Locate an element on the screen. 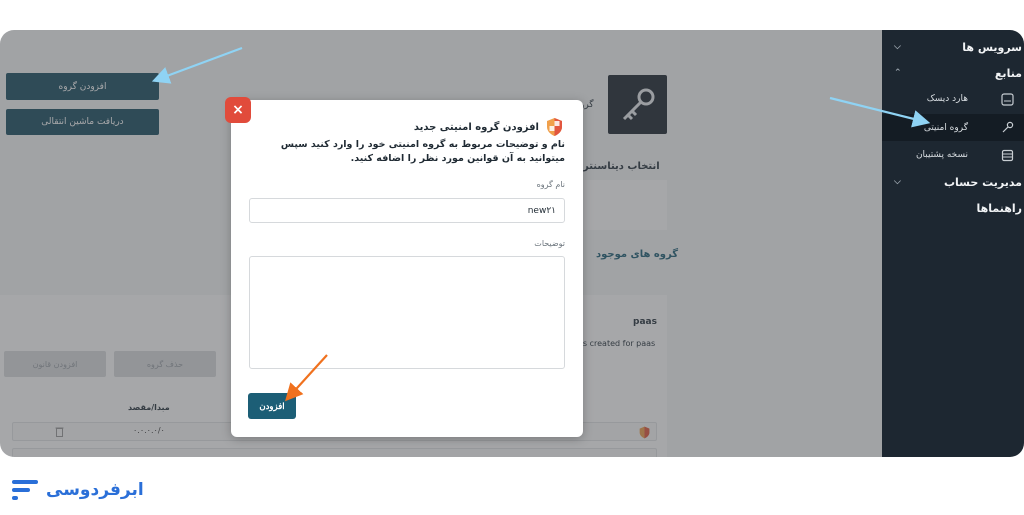 The image size is (1024, 515). sidebar-item-hard-disk: هارد دیسک is located at coordinates (953, 99).